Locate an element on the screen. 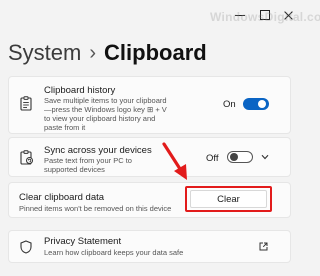 This screenshot has height=276, width=320. open-external-icon is located at coordinates (263, 246).